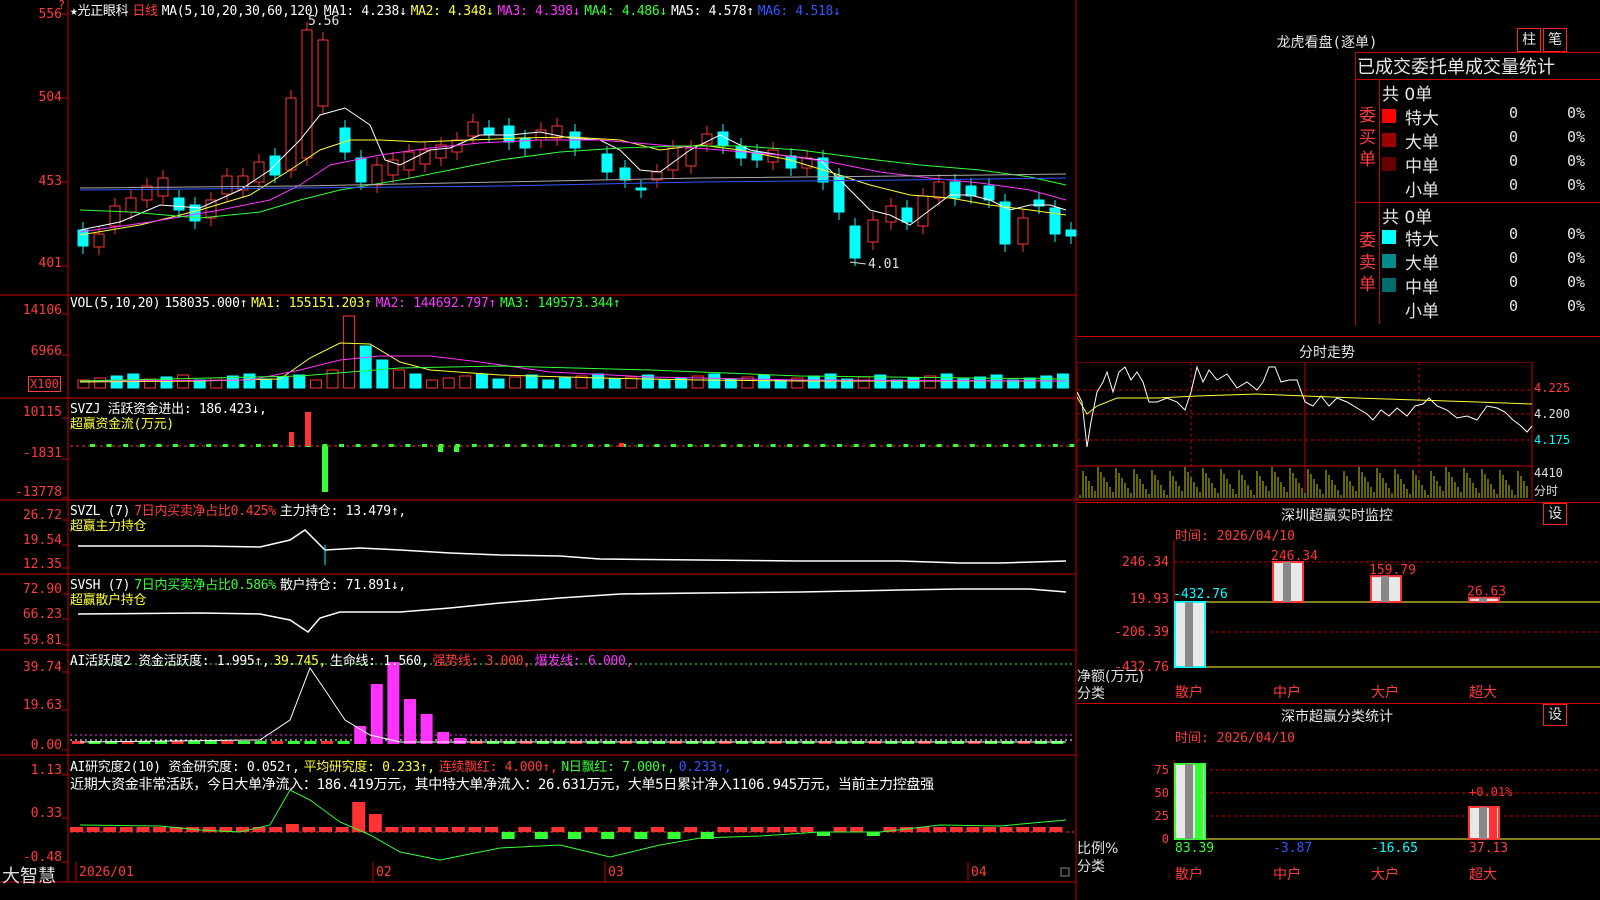  Describe the element at coordinates (1555, 40) in the screenshot. I see `pen-mode-button: 笔` at that location.